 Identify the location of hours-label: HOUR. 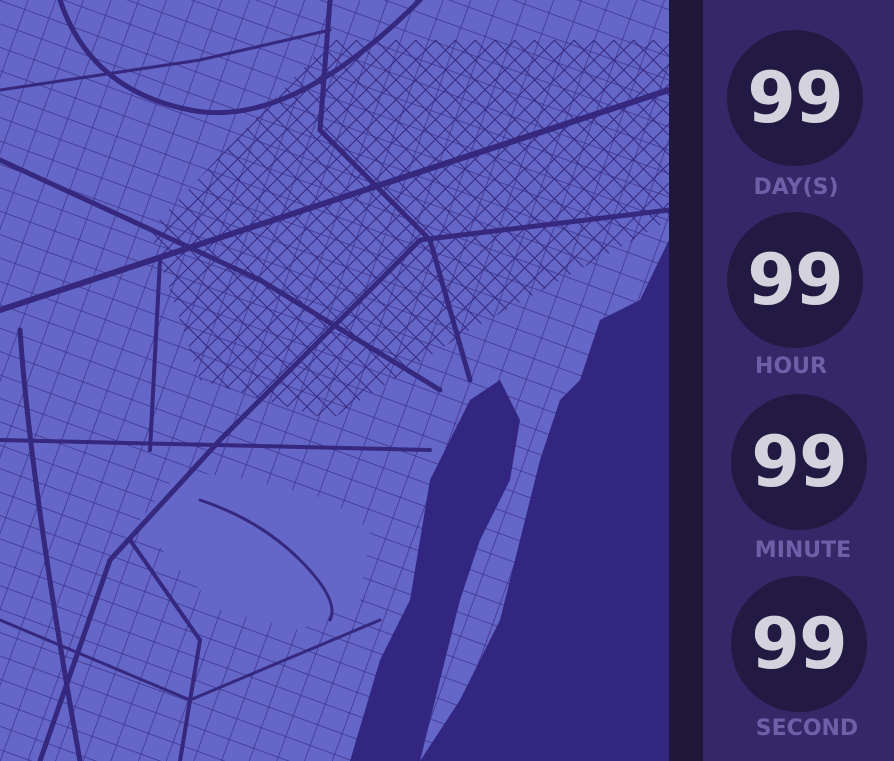
(791, 366).